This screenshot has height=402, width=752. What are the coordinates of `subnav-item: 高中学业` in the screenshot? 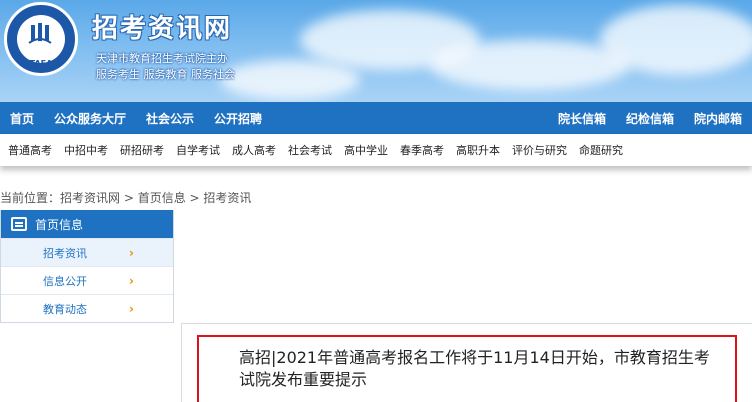 It's located at (366, 150).